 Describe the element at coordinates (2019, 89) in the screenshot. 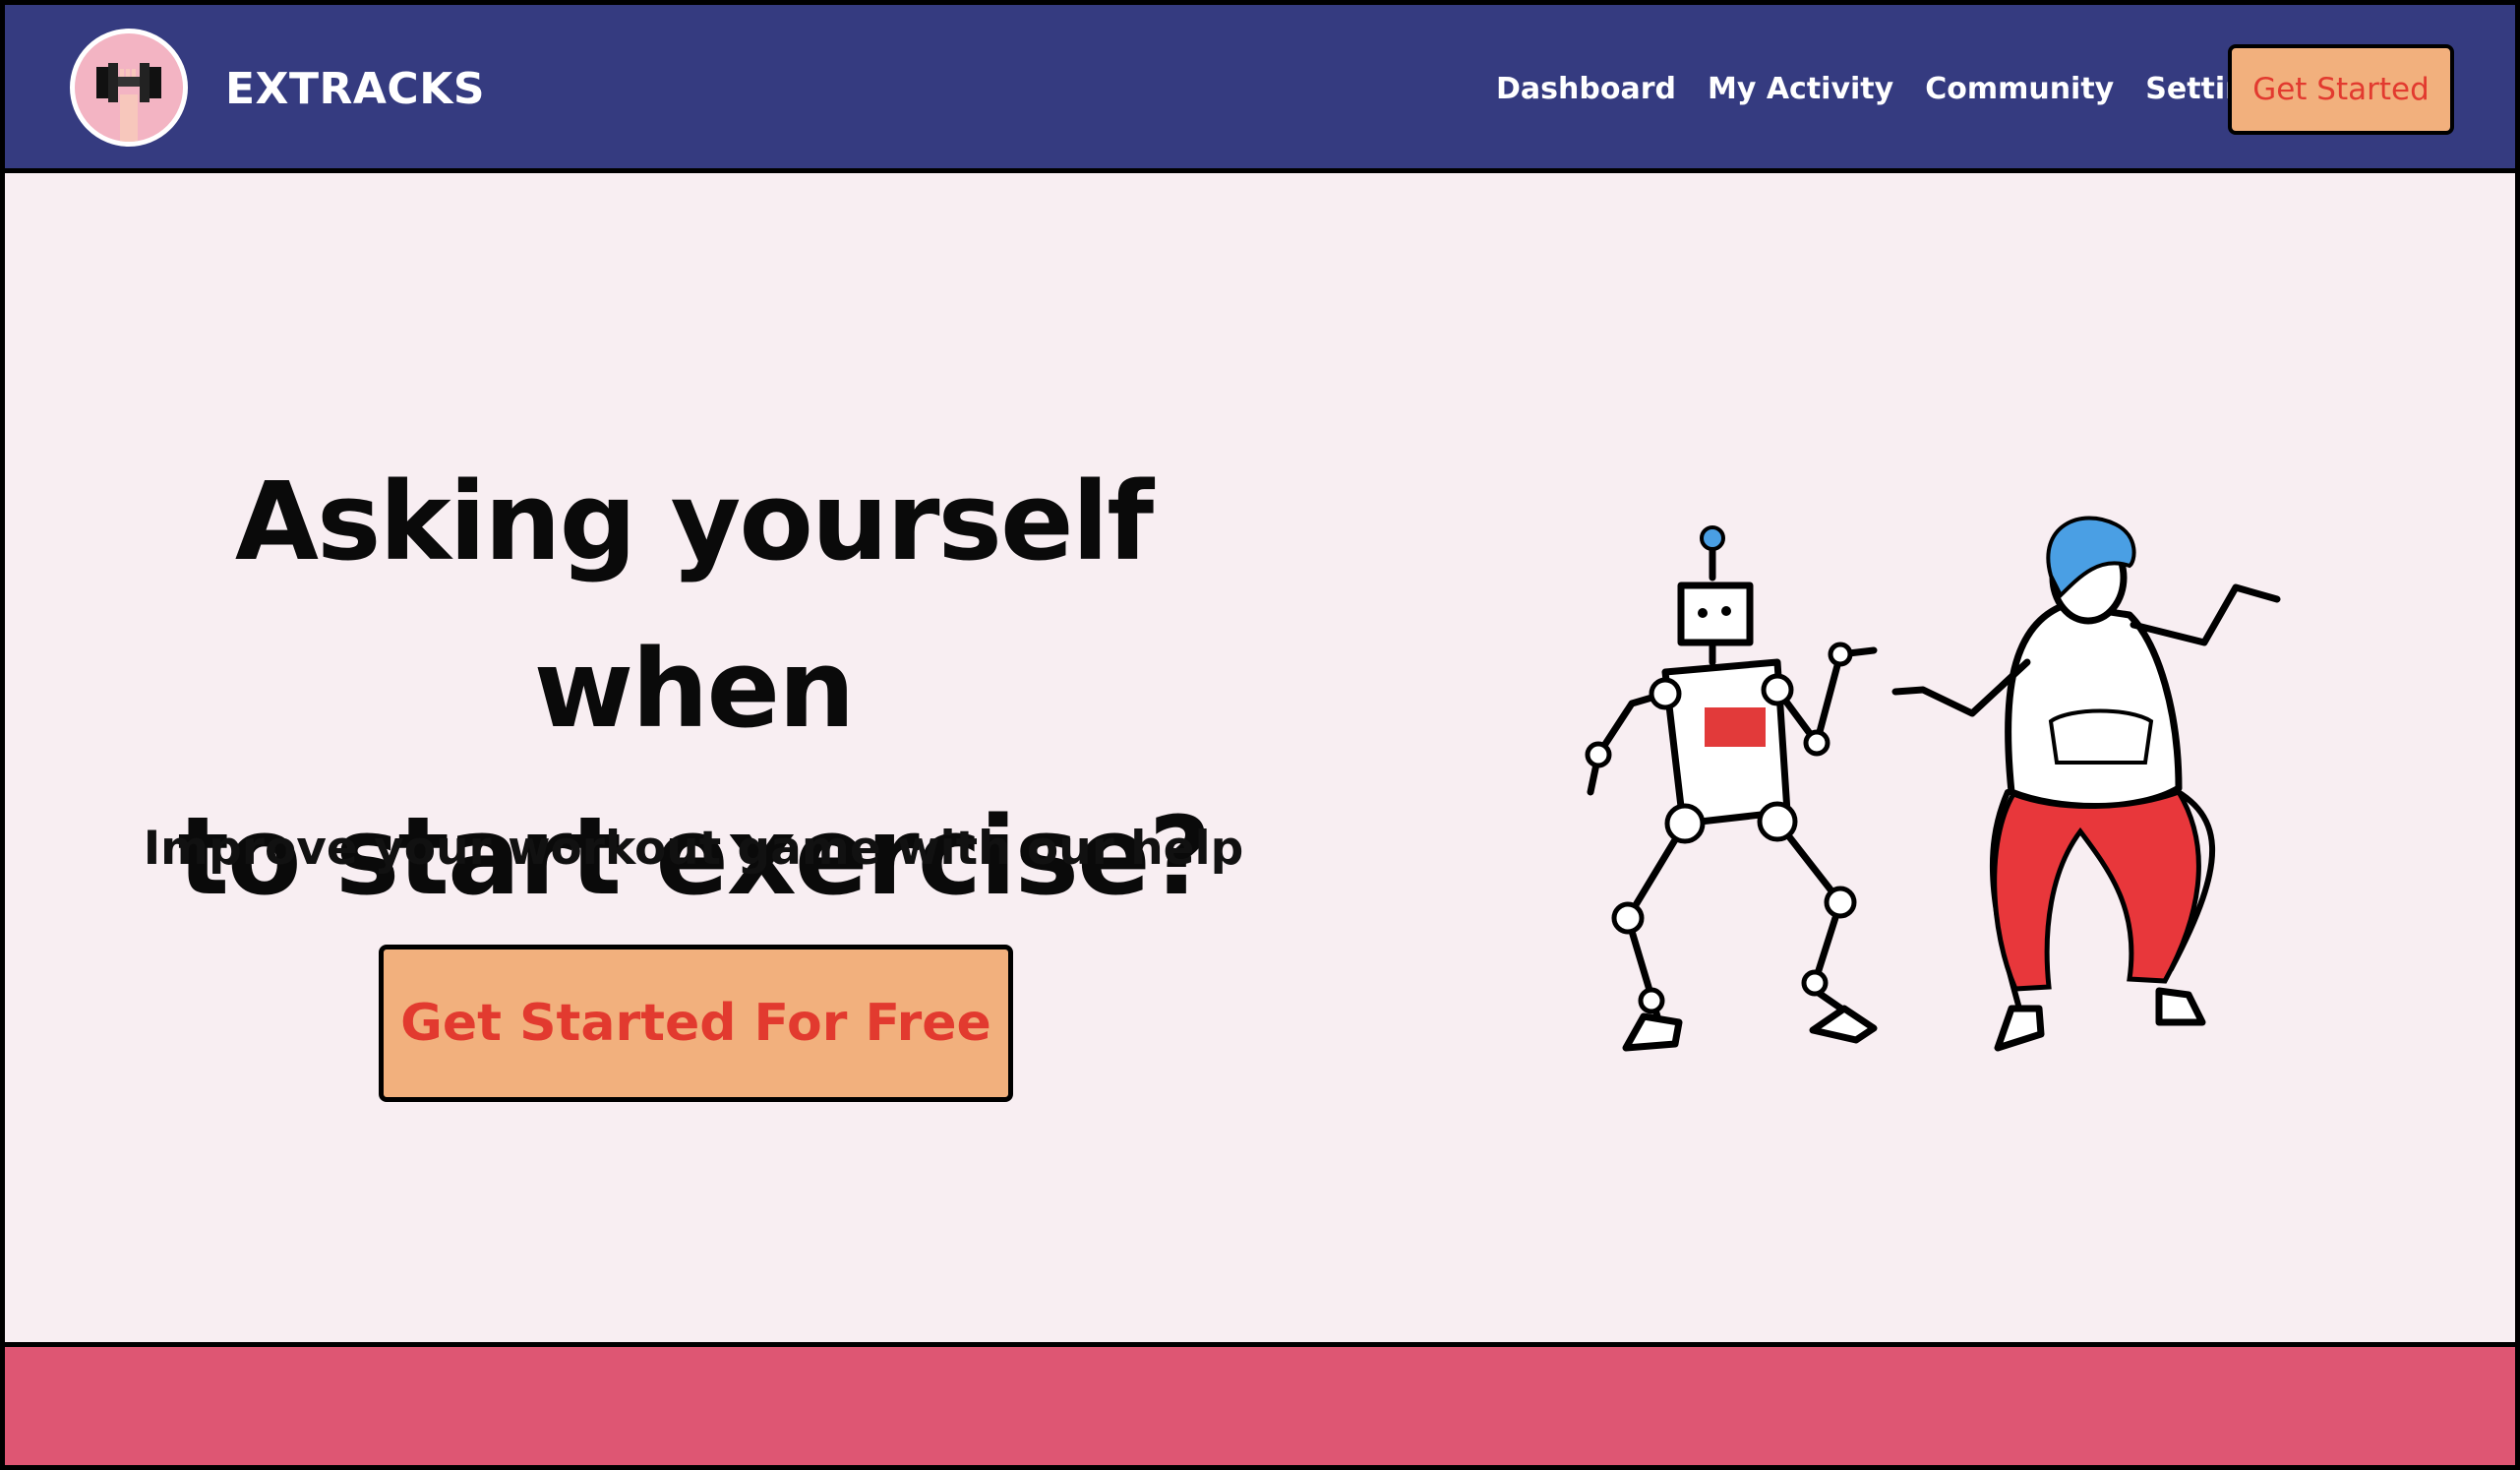

I see `nav-community: Community` at that location.